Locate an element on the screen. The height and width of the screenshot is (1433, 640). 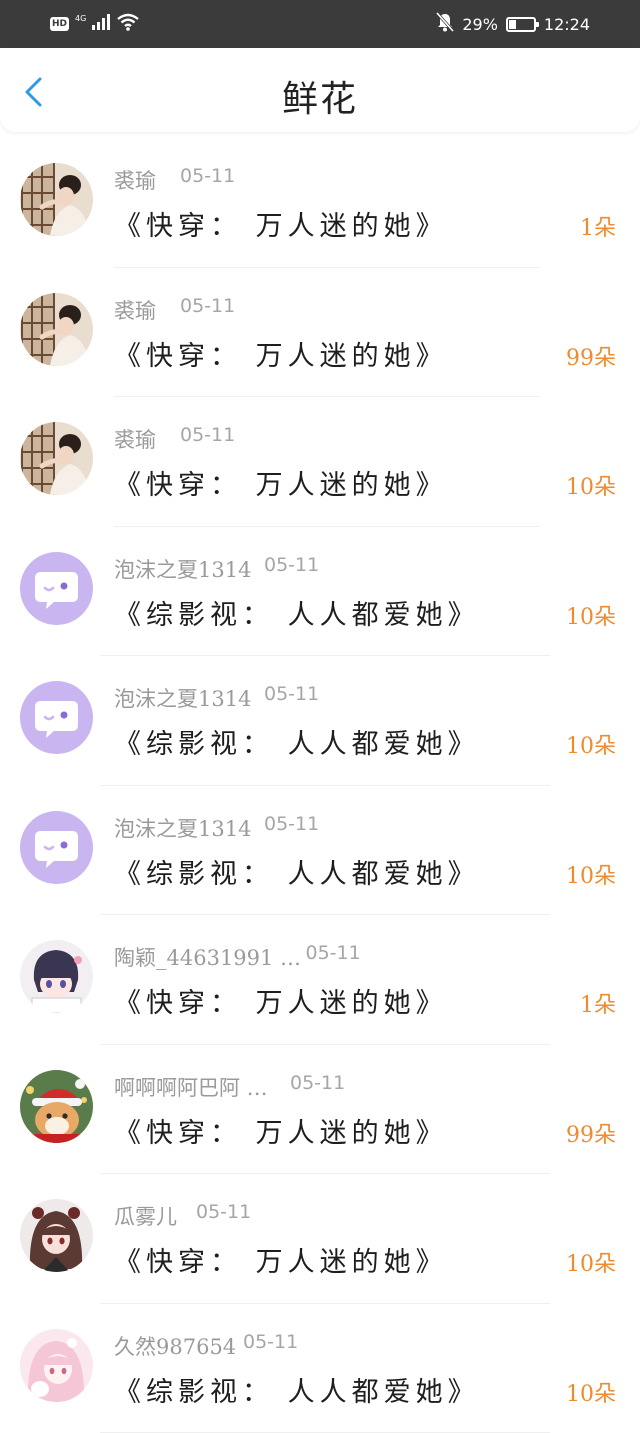
status-left: HD 4G is located at coordinates (95, 24).